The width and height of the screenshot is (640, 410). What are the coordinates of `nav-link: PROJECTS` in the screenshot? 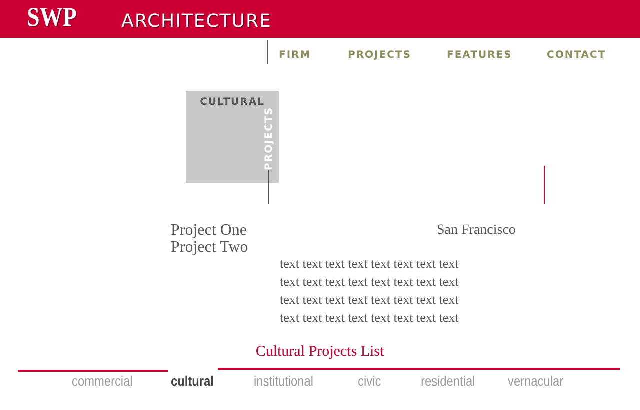 It's located at (397, 55).